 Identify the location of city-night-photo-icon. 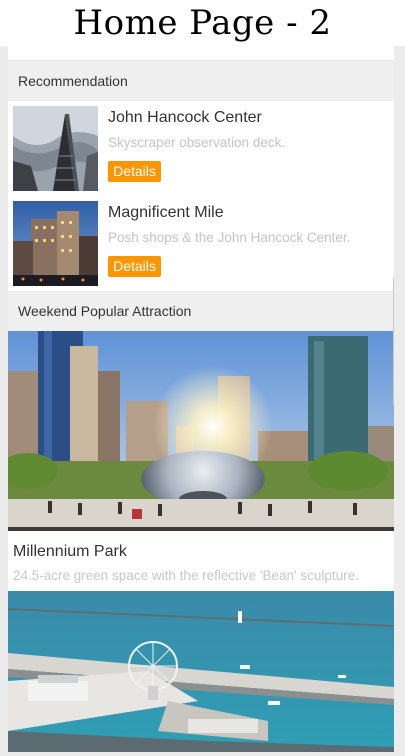
(55, 243).